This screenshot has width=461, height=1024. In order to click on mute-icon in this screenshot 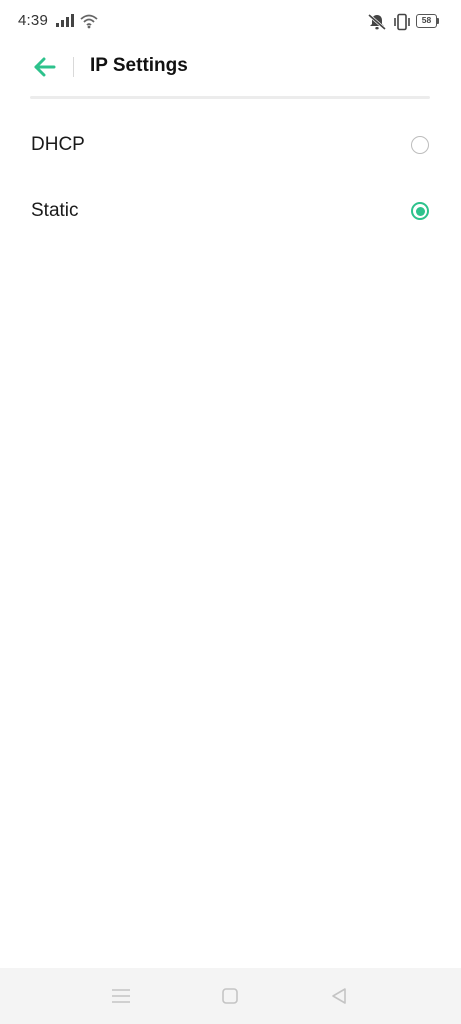, I will do `click(377, 22)`.